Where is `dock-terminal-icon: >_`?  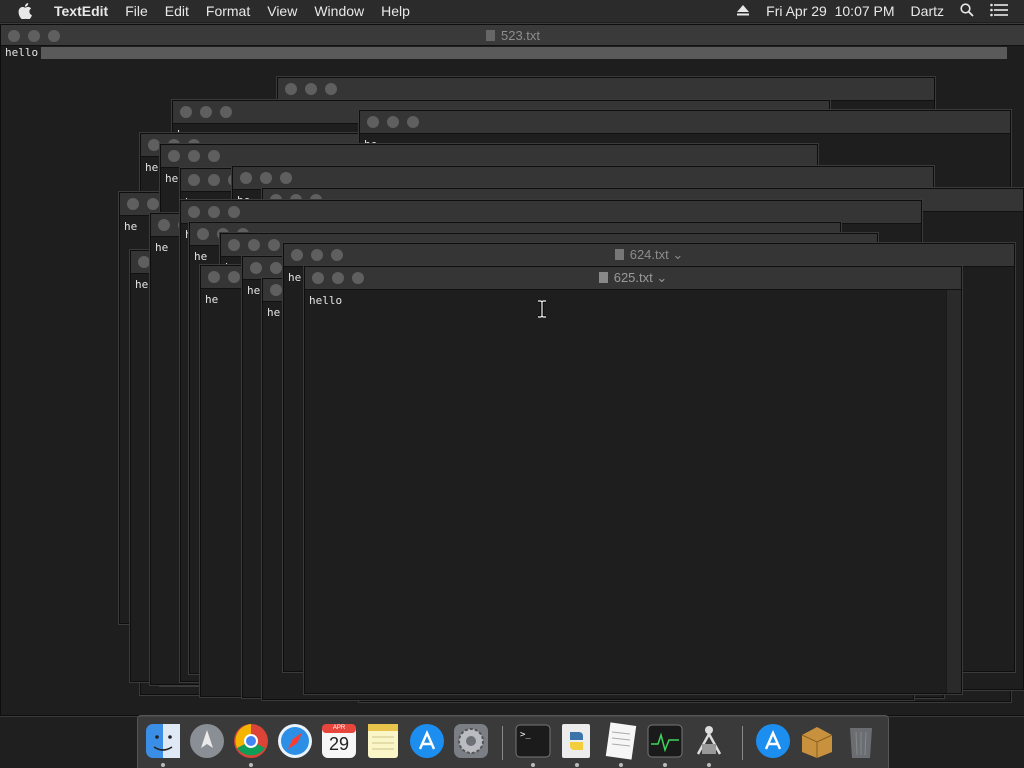
dock-terminal-icon: >_ is located at coordinates (533, 741).